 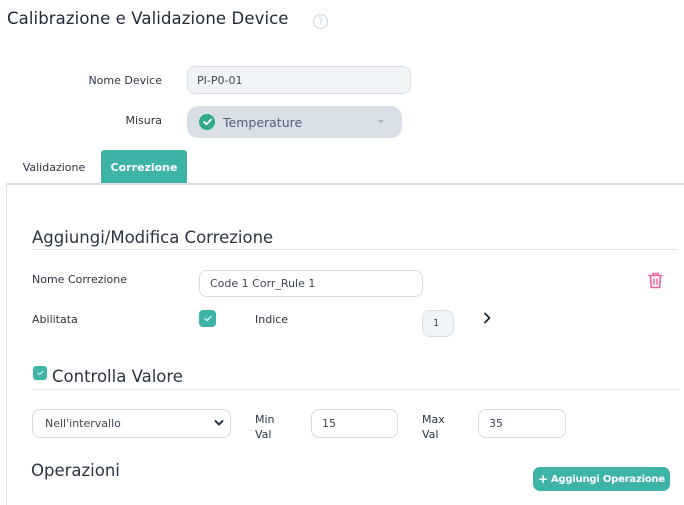 What do you see at coordinates (220, 80) in the screenshot?
I see `nome-device-value: PI-P0-01` at bounding box center [220, 80].